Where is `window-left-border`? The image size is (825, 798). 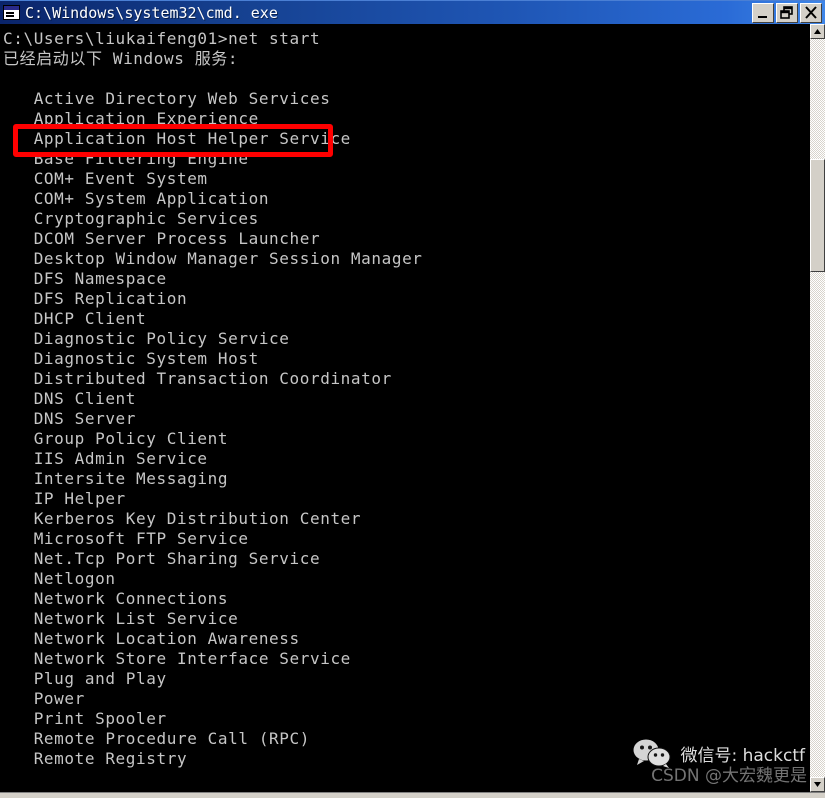 window-left-border is located at coordinates (0, 408).